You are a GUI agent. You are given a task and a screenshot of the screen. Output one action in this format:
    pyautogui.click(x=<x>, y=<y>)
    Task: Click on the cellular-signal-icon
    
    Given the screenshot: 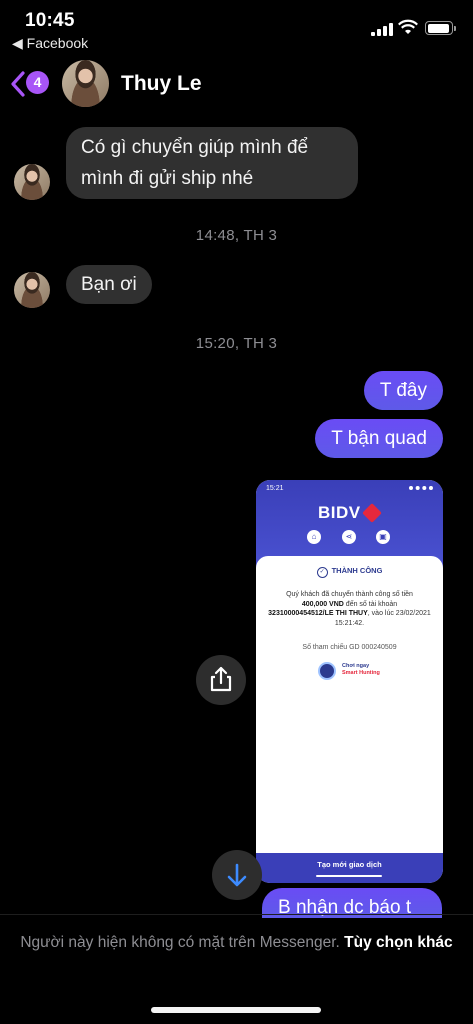 What is the action you would take?
    pyautogui.click(x=382, y=29)
    